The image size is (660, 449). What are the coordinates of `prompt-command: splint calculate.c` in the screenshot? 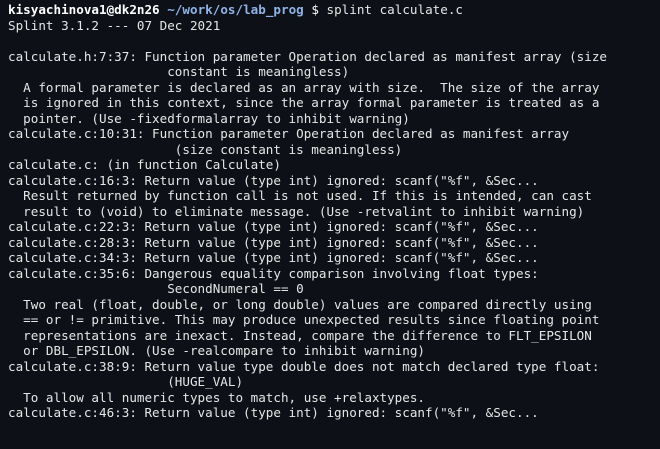 It's located at (394, 9).